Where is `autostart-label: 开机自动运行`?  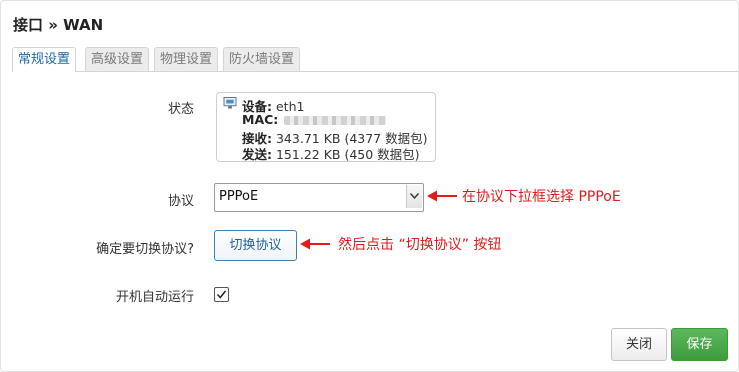 autostart-label: 开机自动运行 is located at coordinates (154, 297).